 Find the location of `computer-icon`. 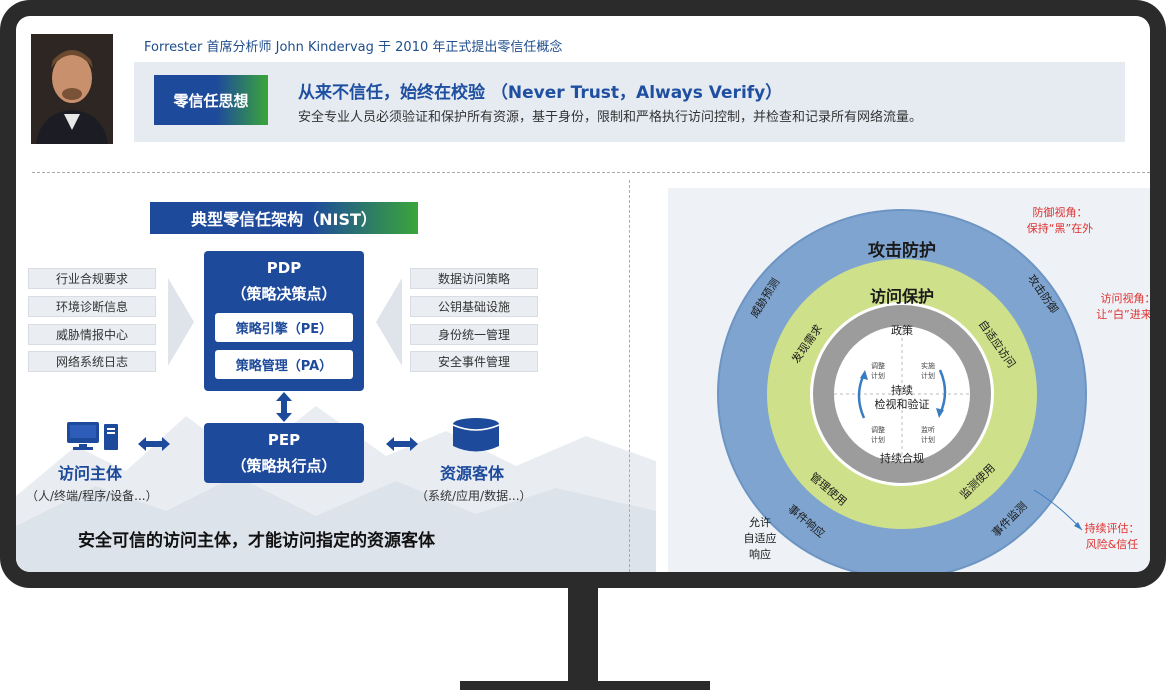

computer-icon is located at coordinates (92, 436).